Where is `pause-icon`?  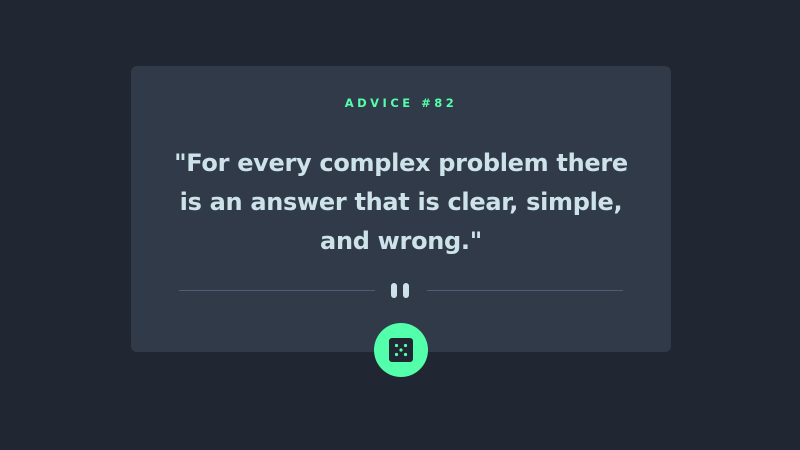 pause-icon is located at coordinates (401, 290).